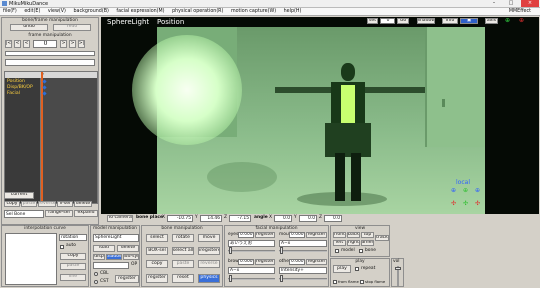  I want to click on frame-number-input: 0, so click(45, 44).